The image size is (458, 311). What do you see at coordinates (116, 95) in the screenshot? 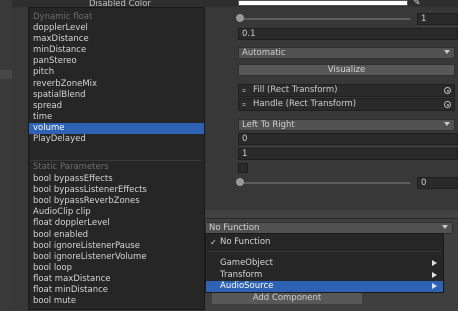
I see `menu-item-spatialblend: spatialBlend` at bounding box center [116, 95].